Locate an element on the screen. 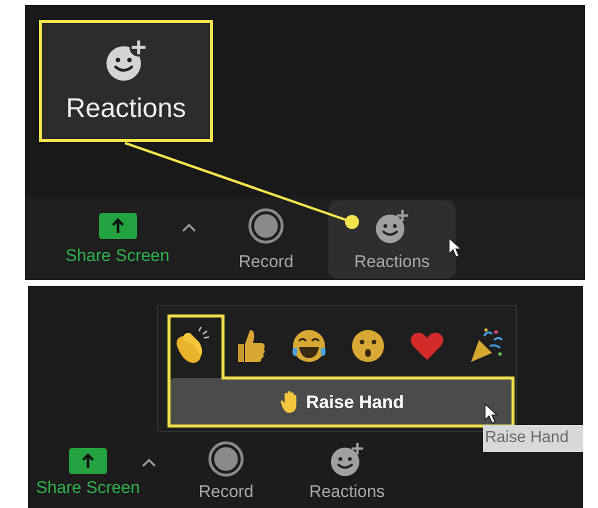 Image resolution: width=598 pixels, height=508 pixels. raise-hand-button: Raise Hand is located at coordinates (341, 402).